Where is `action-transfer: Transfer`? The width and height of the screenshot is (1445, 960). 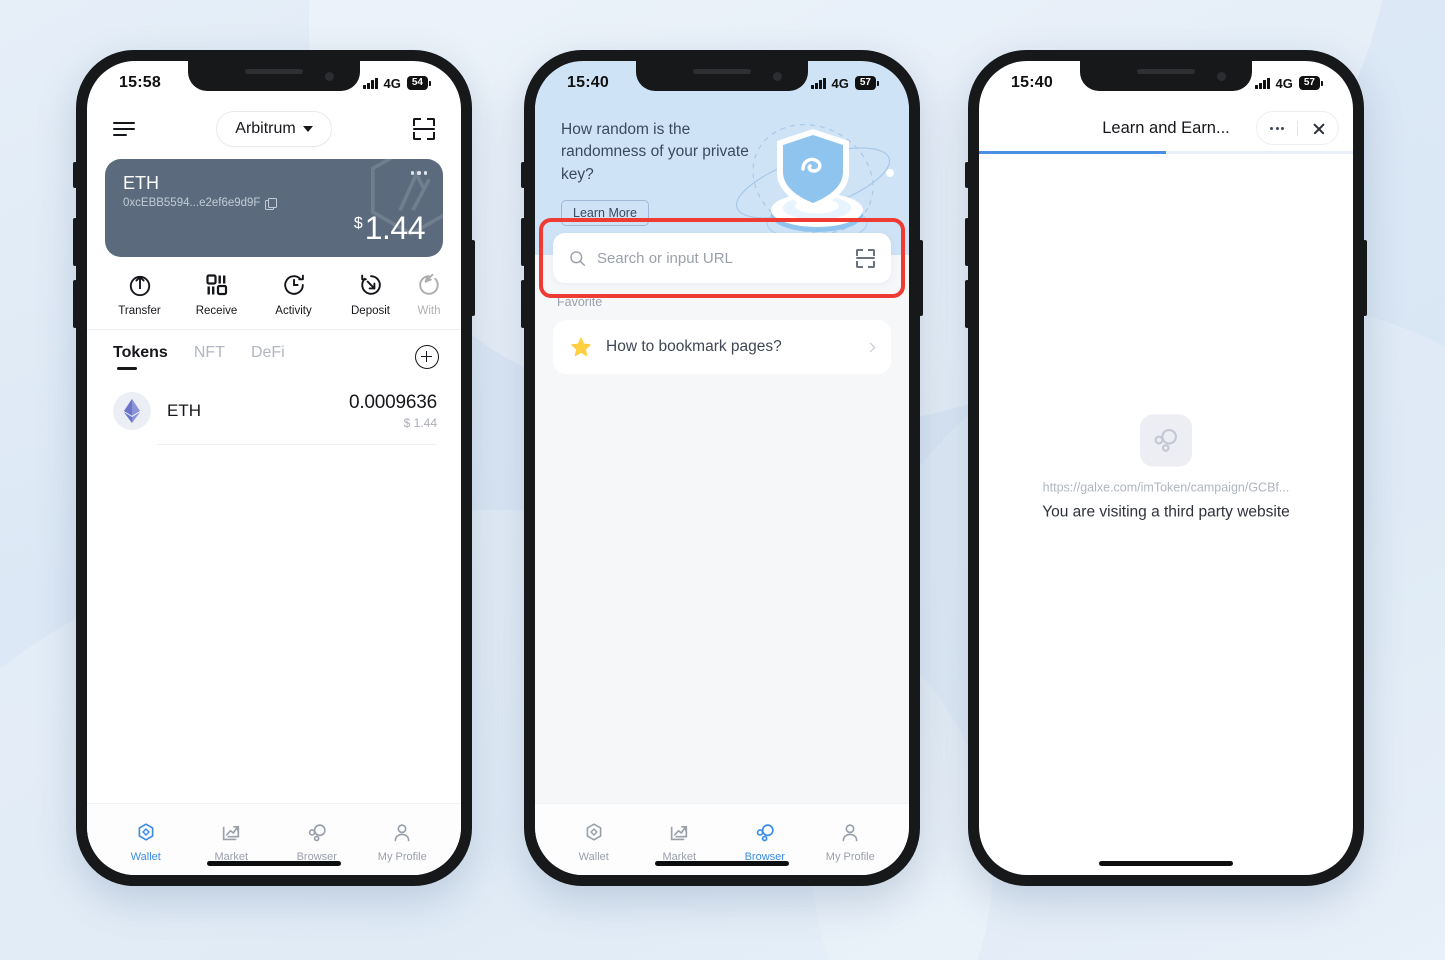 action-transfer: Transfer is located at coordinates (139, 295).